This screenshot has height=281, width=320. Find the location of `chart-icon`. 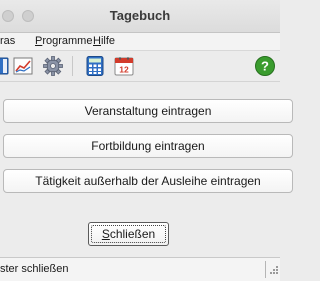

chart-icon is located at coordinates (23, 66).